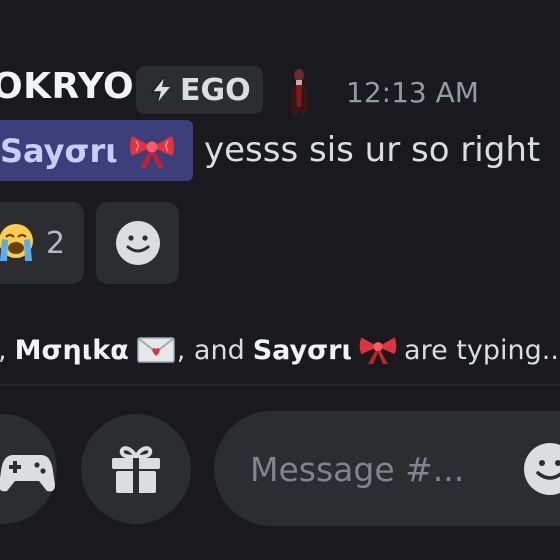  What do you see at coordinates (302, 350) in the screenshot?
I see `typing-user-2: Sayσrι` at bounding box center [302, 350].